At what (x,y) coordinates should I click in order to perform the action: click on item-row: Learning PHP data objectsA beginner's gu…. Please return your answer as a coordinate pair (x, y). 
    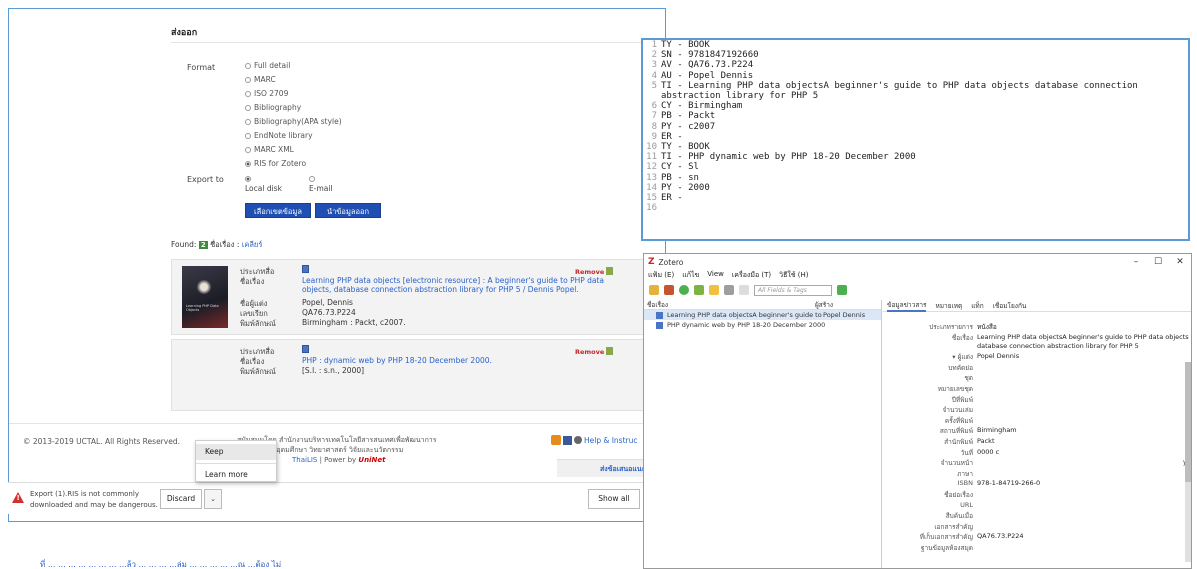
    Looking at the image, I should click on (762, 315).